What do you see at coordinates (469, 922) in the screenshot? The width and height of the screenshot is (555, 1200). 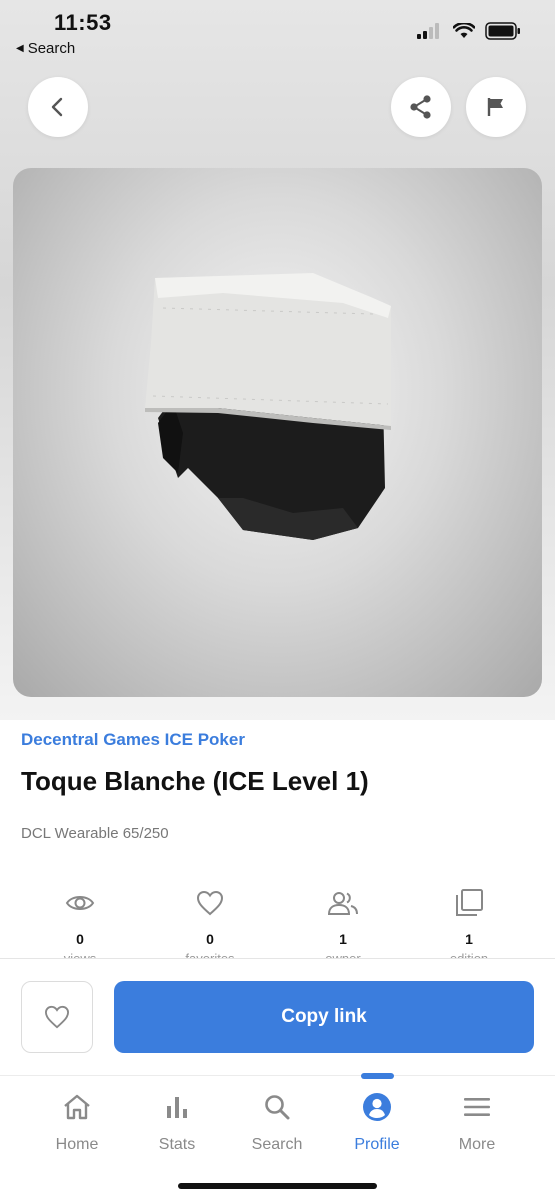 I see `stat-edition: 1 edition` at bounding box center [469, 922].